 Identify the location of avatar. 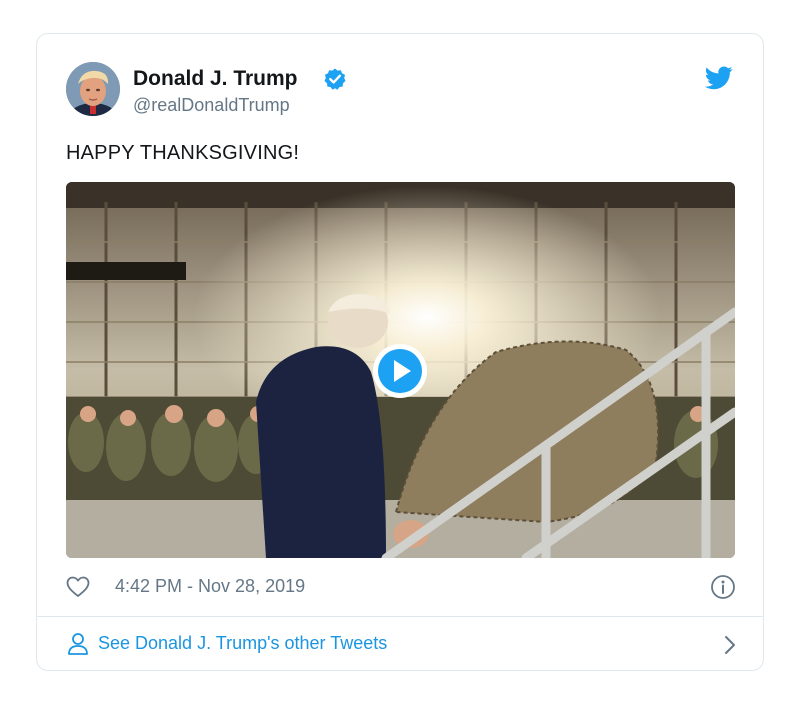
(93, 89).